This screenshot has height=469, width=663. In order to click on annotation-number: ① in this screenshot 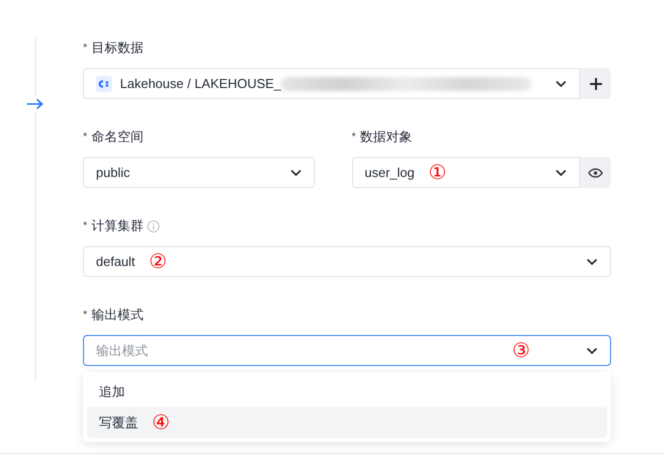, I will do `click(437, 172)`.